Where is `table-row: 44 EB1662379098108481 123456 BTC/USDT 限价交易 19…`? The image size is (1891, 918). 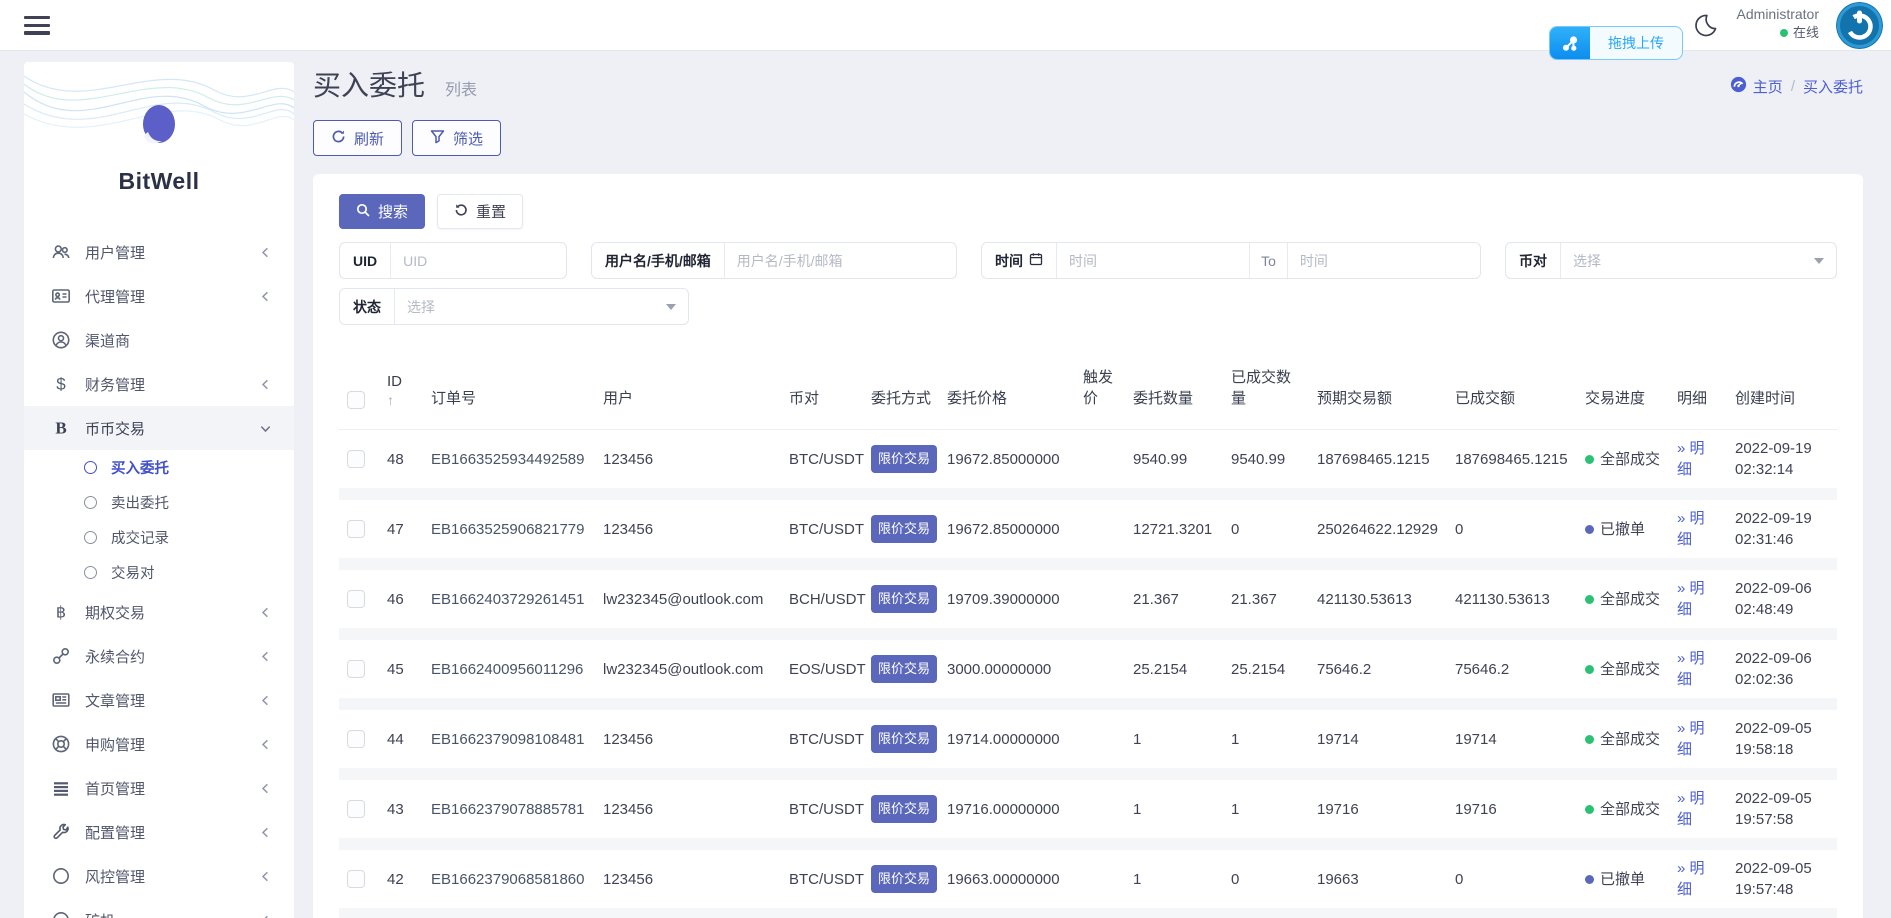
table-row: 44 EB1662379098108481 123456 BTC/USDT 限价交易 19… is located at coordinates (1088, 745).